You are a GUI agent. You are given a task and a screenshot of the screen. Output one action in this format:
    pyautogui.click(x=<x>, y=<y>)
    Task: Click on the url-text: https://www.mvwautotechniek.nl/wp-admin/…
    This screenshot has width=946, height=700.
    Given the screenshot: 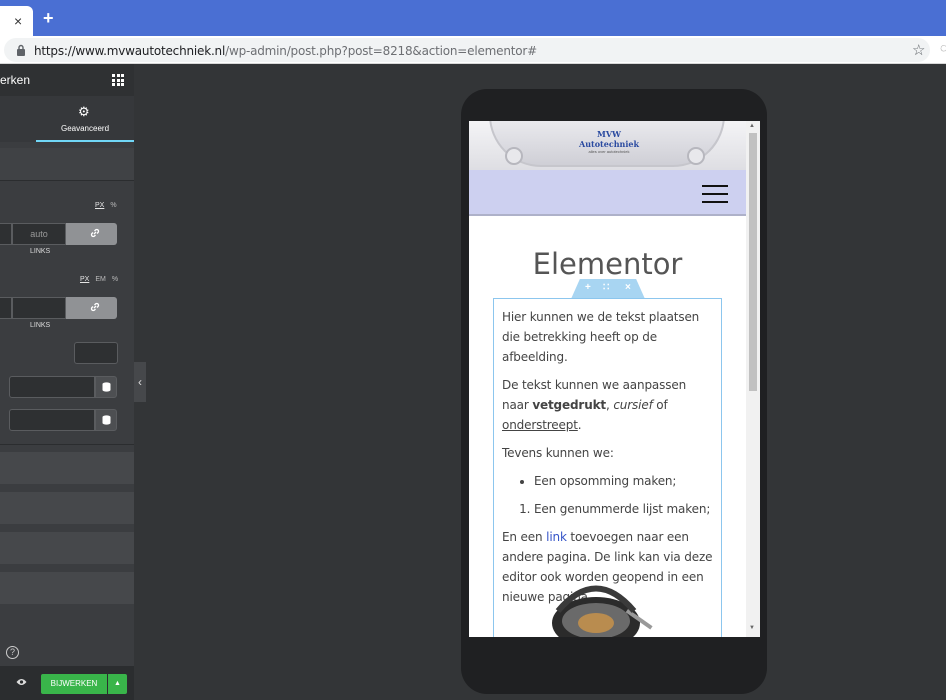 What is the action you would take?
    pyautogui.click(x=285, y=51)
    